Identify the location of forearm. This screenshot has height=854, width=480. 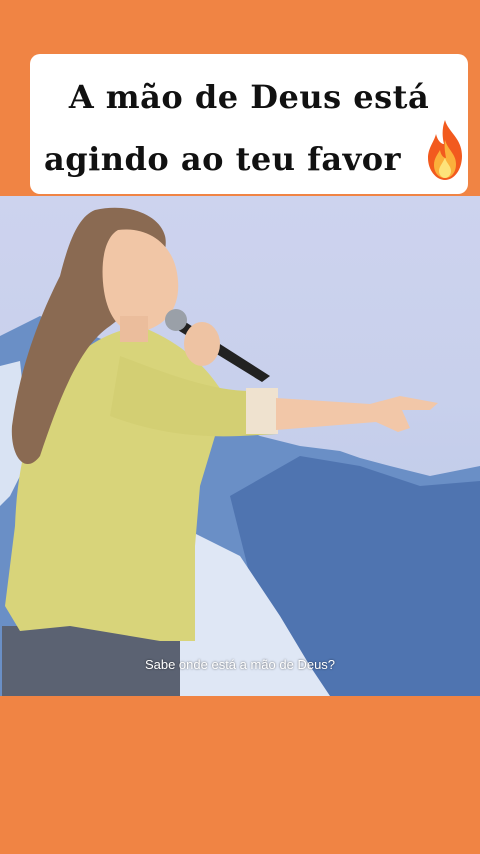
(357, 414).